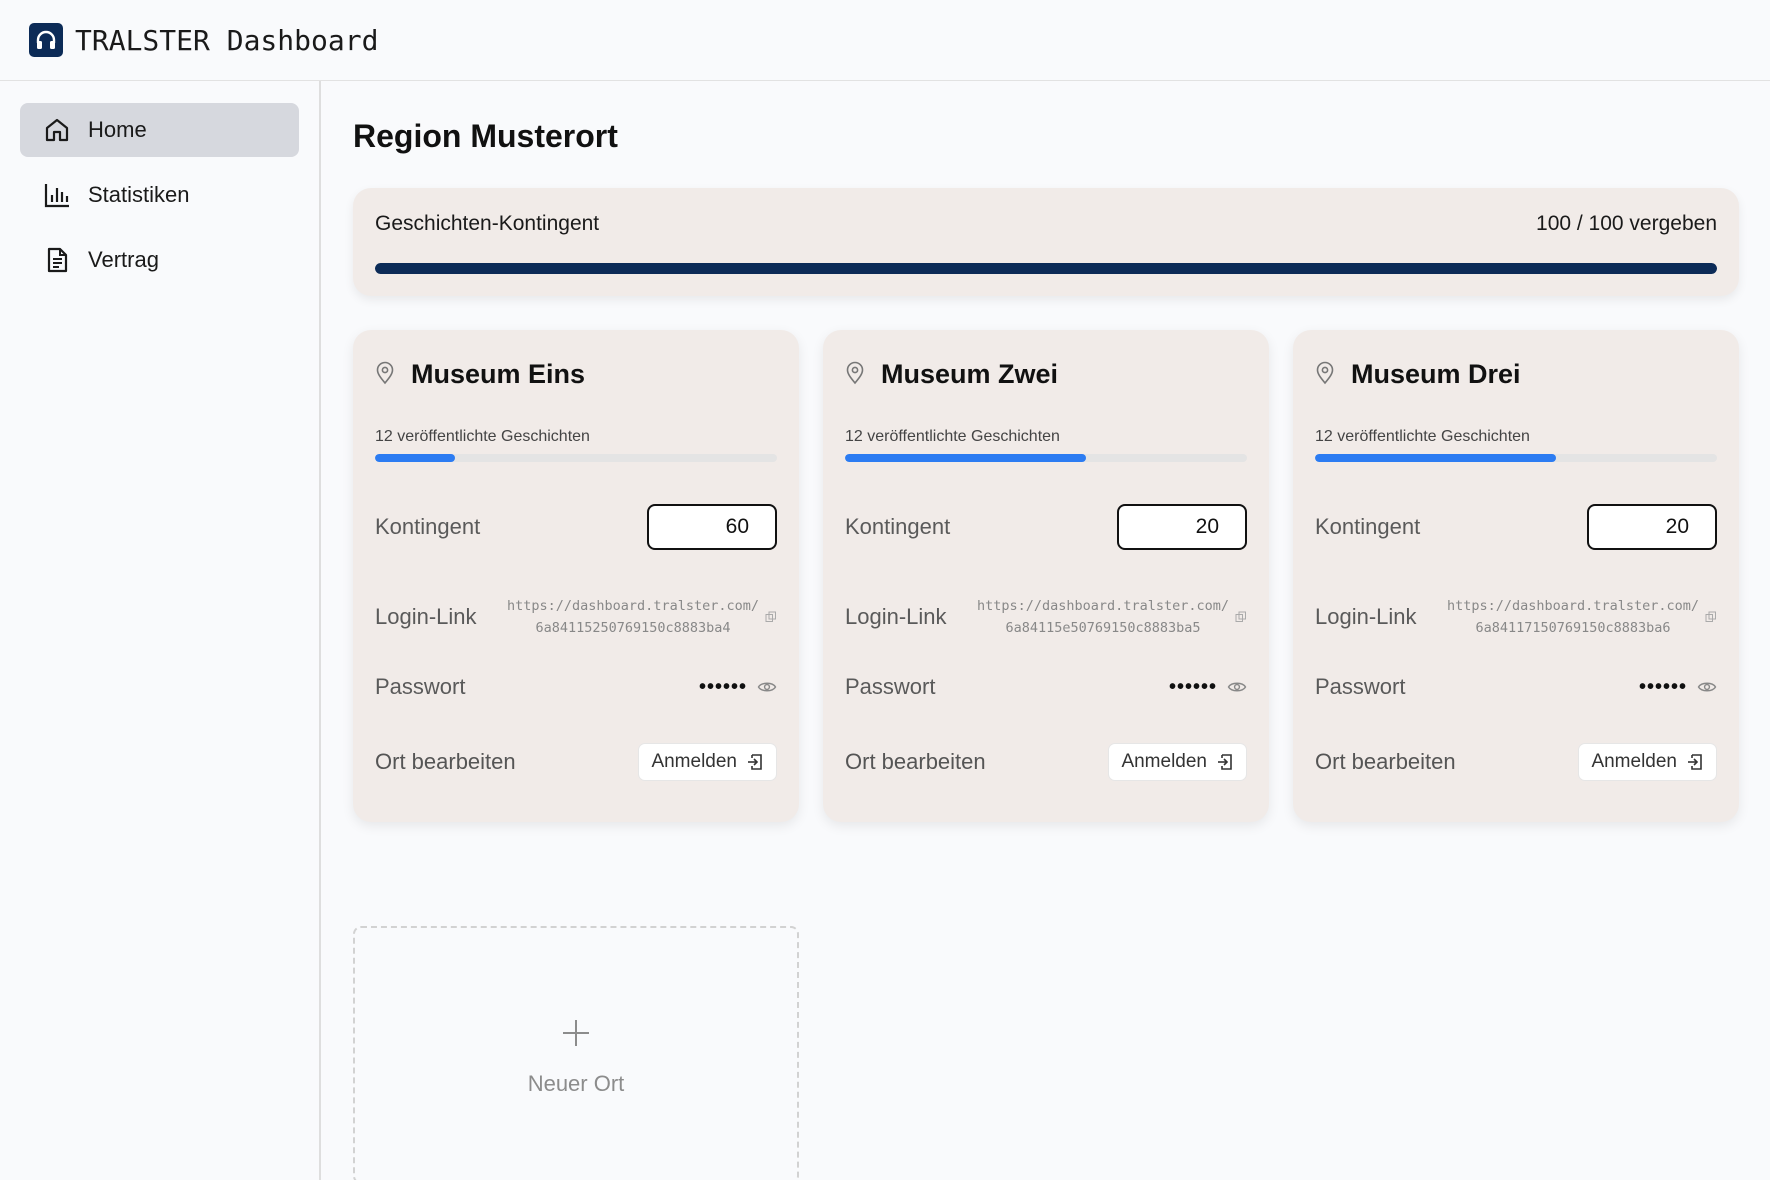 The width and height of the screenshot is (1770, 1180). Describe the element at coordinates (498, 373) in the screenshot. I see `location-name: Museum Eins` at that location.